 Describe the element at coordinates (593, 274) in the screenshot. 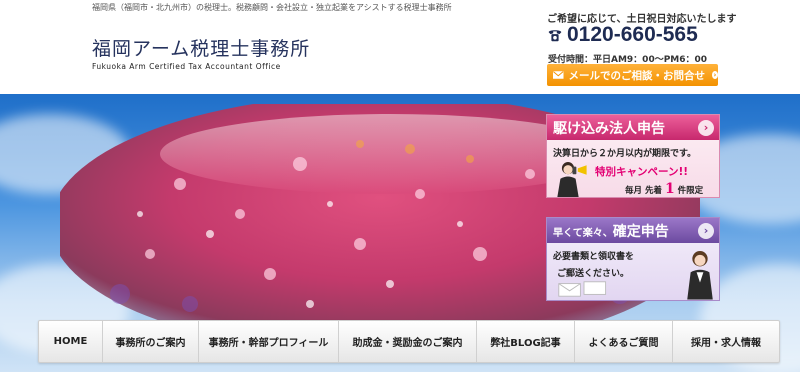

I see `promo-mail-text: ご郵送ください。` at that location.